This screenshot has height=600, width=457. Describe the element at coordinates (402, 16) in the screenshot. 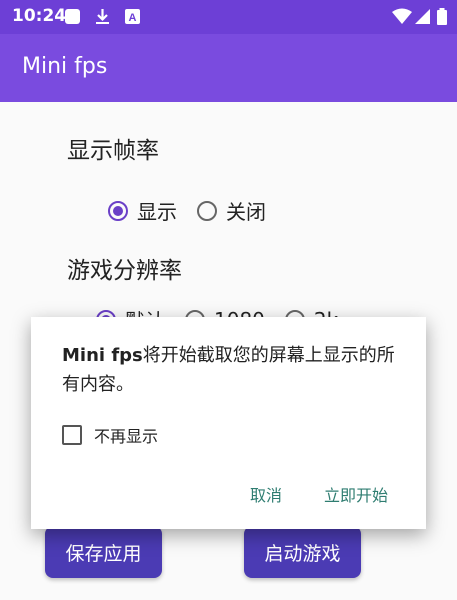

I see `wifi-icon` at that location.